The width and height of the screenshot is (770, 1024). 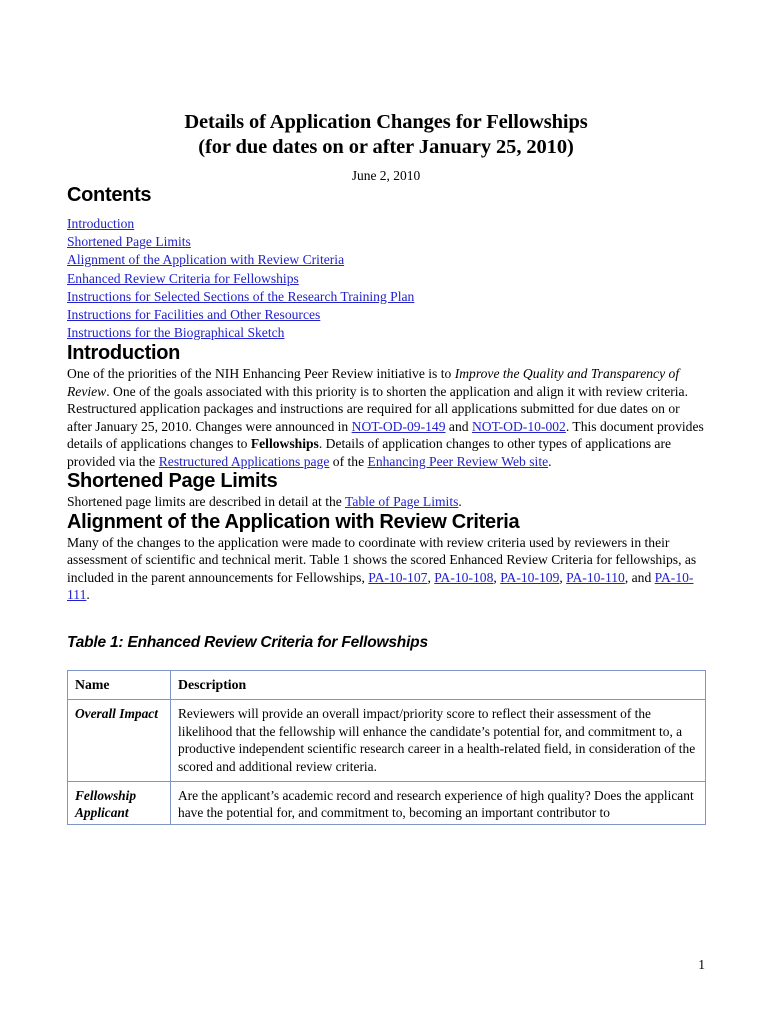 I want to click on table-header-row: Name Description, so click(x=386, y=685).